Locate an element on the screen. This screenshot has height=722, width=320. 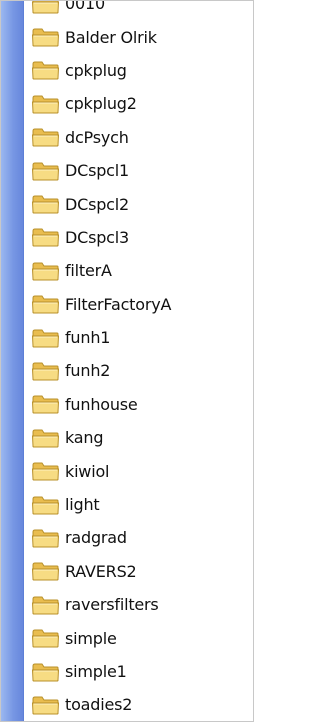
folder-name: raversfilters is located at coordinates (112, 605).